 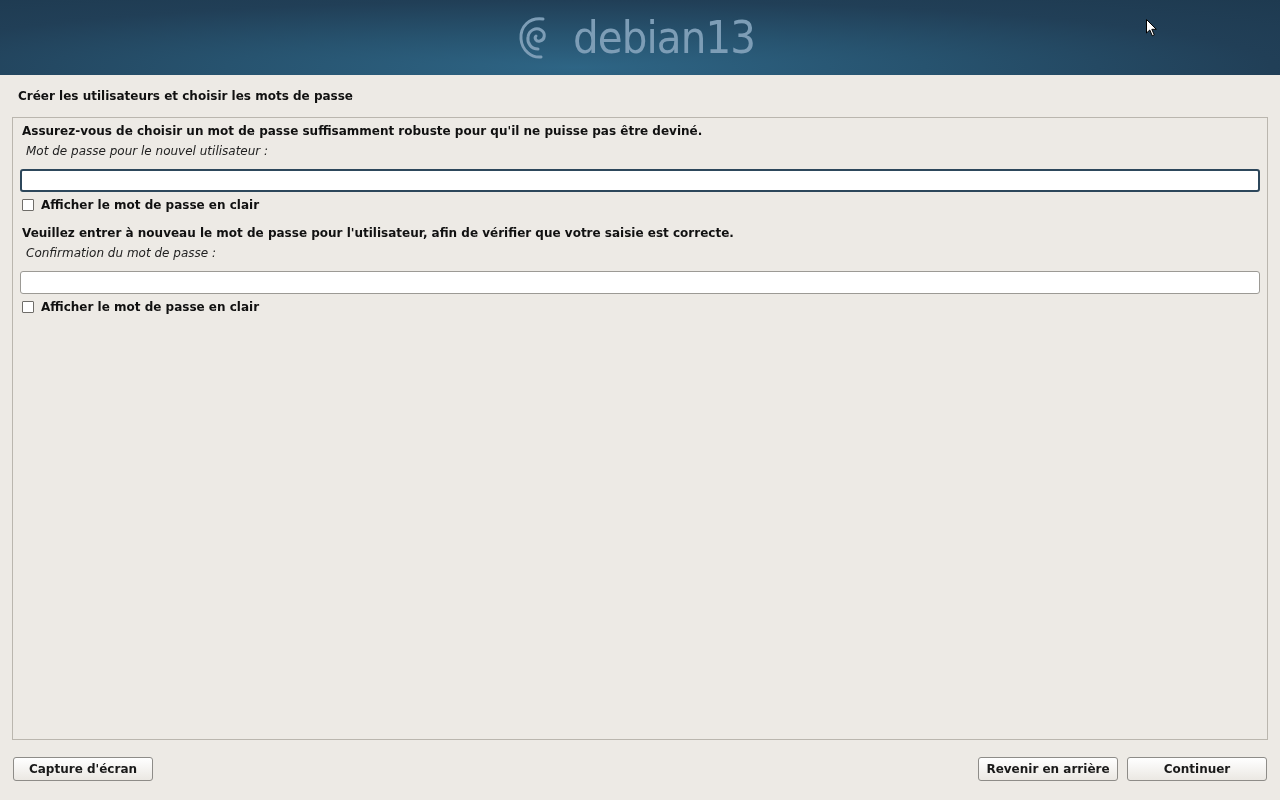 What do you see at coordinates (83, 768) in the screenshot?
I see `dialog-button: Capture d'écran` at bounding box center [83, 768].